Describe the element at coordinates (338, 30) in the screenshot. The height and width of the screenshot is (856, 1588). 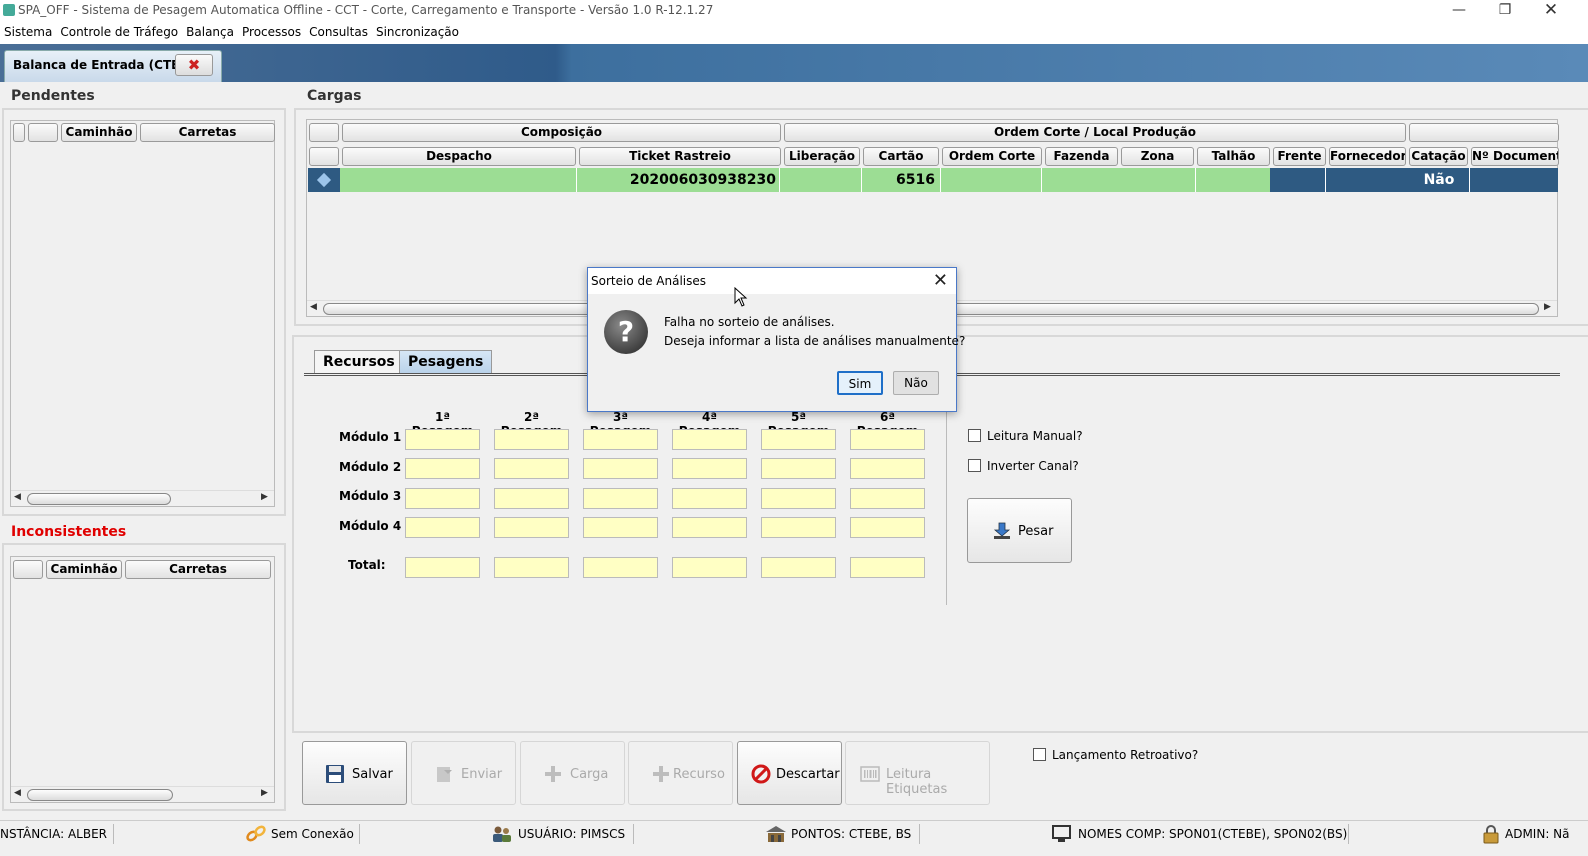
I see `menu-consultas: Consultas` at that location.